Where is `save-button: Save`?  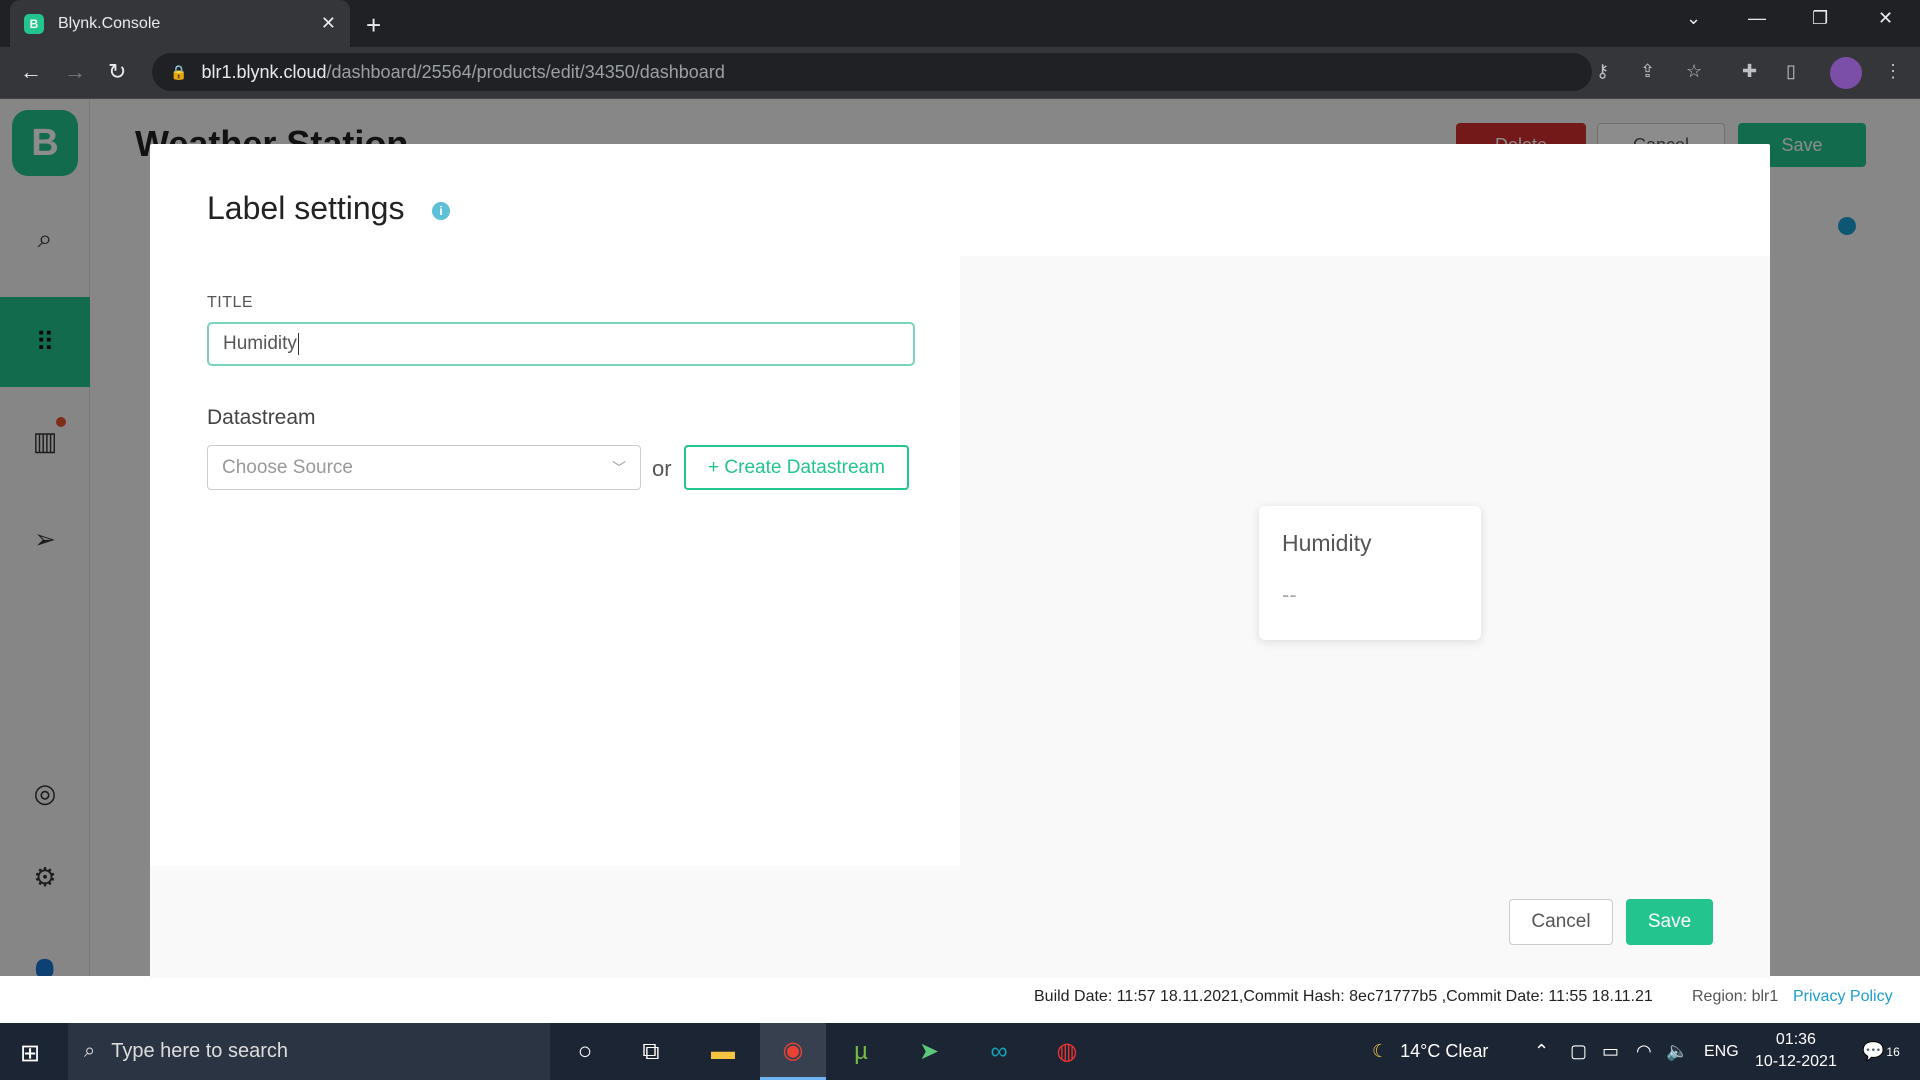
save-button: Save is located at coordinates (1669, 922).